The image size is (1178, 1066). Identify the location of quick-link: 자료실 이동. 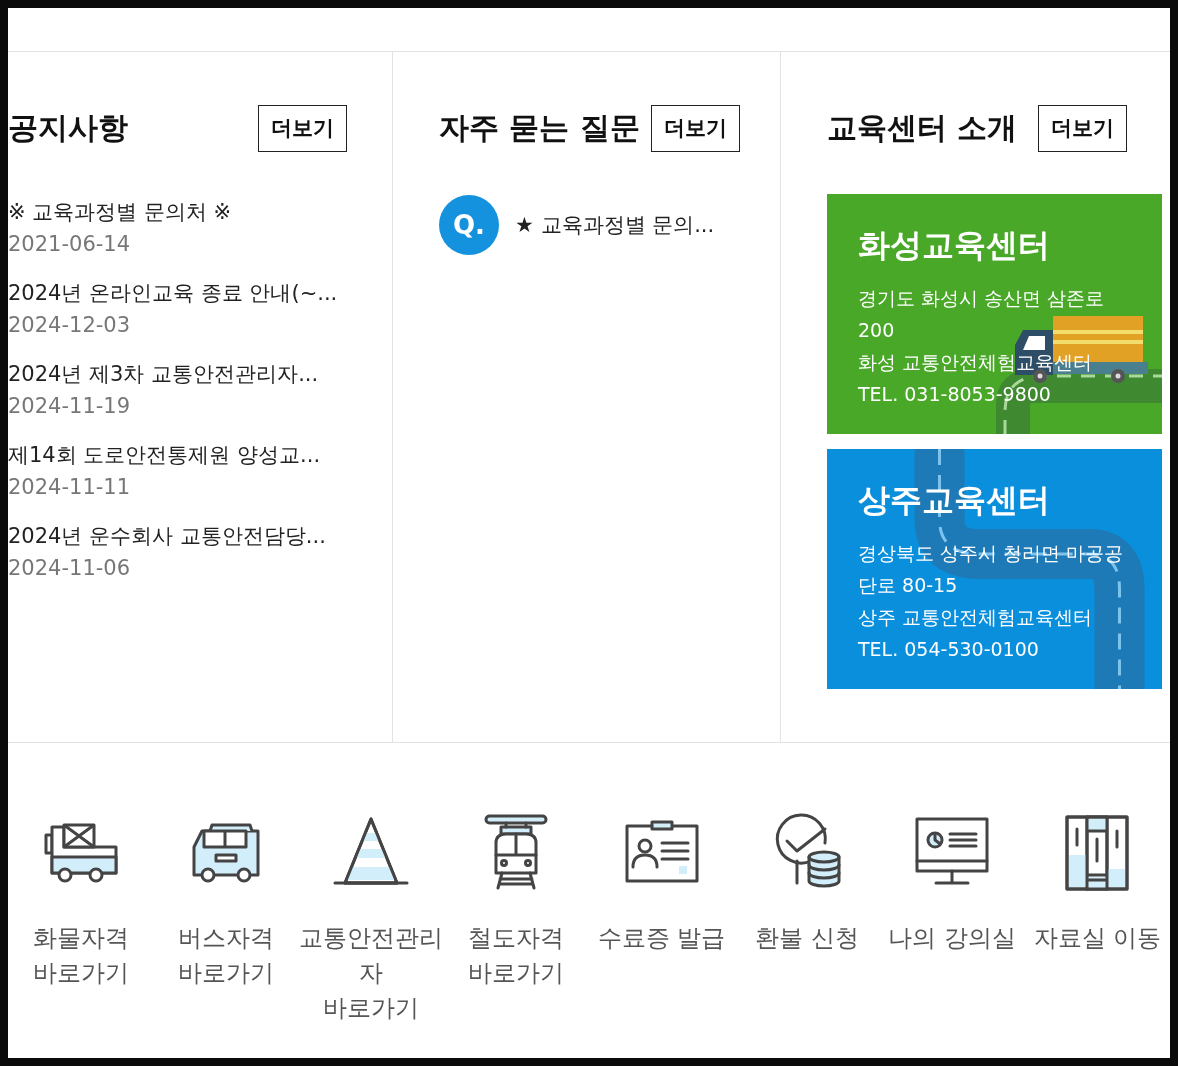
(1097, 919).